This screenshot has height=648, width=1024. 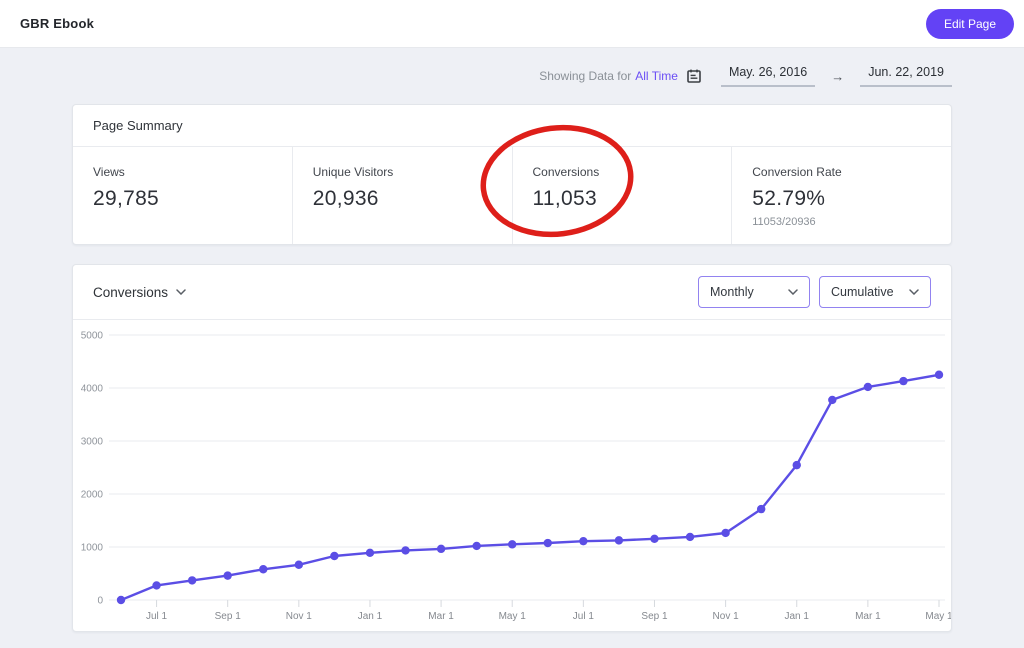 What do you see at coordinates (789, 198) in the screenshot?
I see `metric-value: 52.79%` at bounding box center [789, 198].